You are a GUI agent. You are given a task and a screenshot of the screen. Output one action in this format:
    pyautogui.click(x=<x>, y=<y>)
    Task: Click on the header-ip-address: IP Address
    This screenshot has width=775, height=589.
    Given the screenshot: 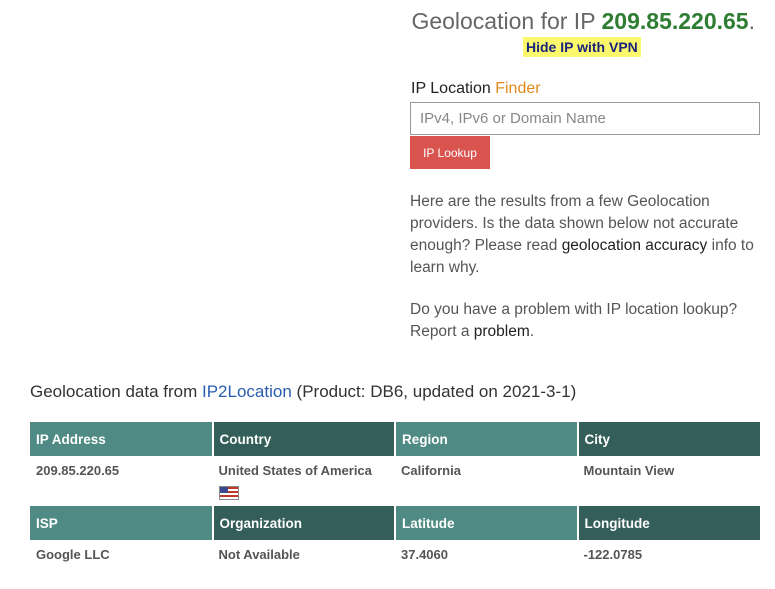 What is the action you would take?
    pyautogui.click(x=121, y=439)
    